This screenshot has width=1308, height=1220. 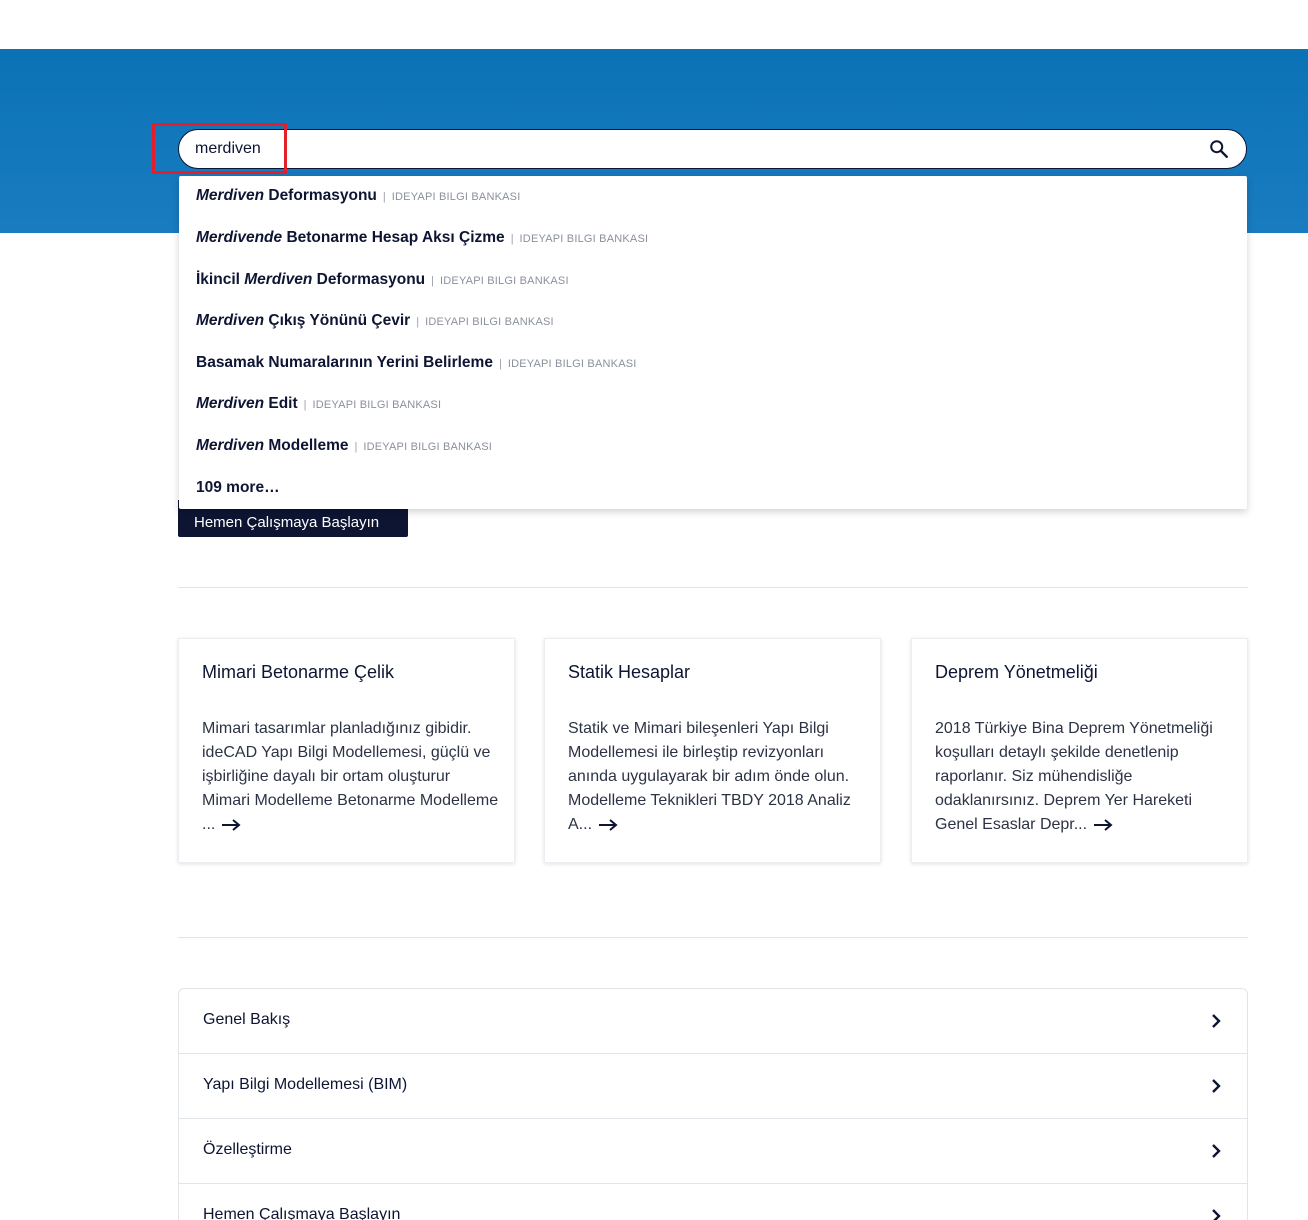 I want to click on suggestion-item: Merdiven Edit | IDEYAPI BILGI BANKASI, so click(x=318, y=404).